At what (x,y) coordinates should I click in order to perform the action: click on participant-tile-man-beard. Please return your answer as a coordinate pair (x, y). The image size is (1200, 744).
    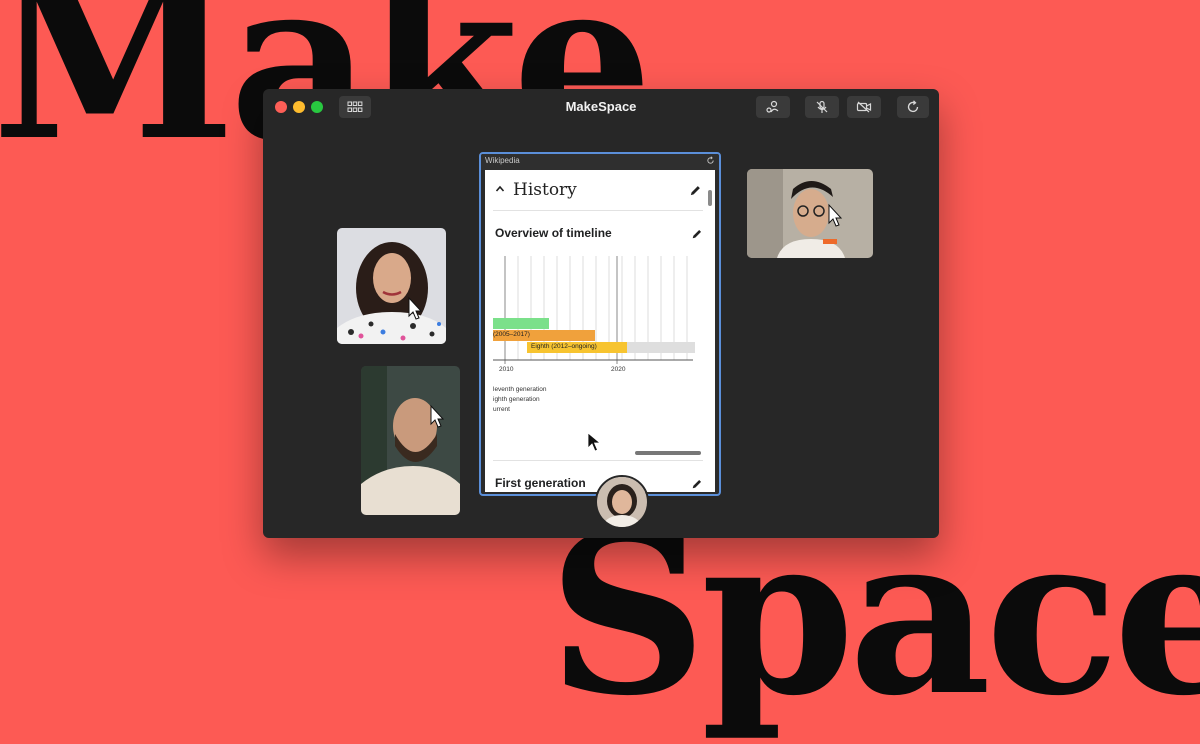
    Looking at the image, I should click on (410, 440).